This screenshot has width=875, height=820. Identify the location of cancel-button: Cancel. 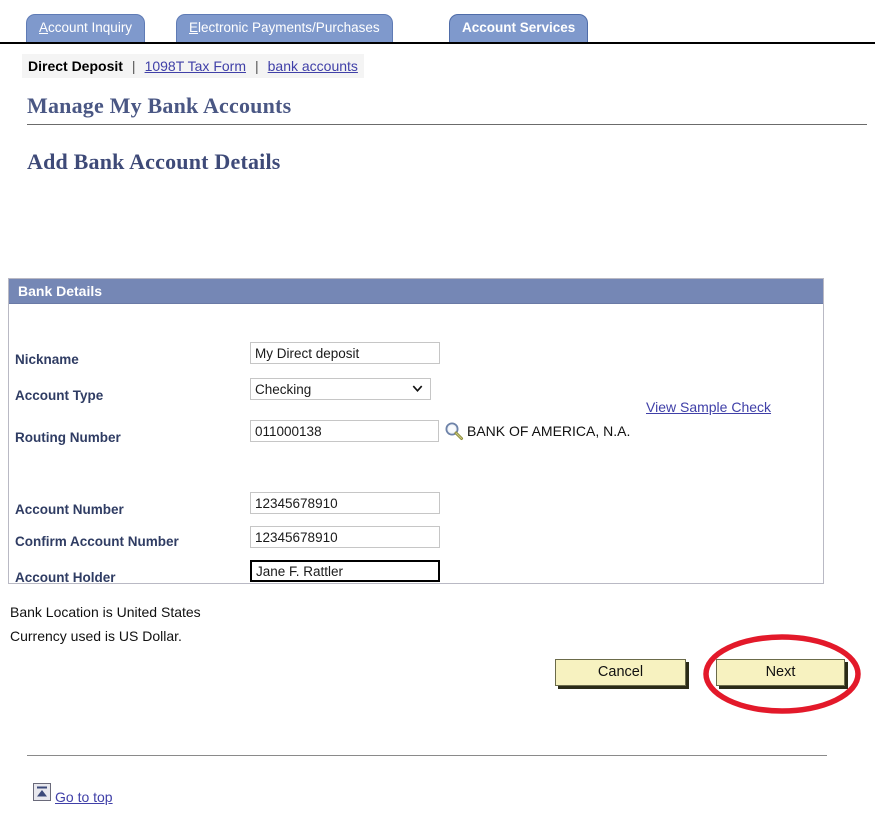
(620, 672).